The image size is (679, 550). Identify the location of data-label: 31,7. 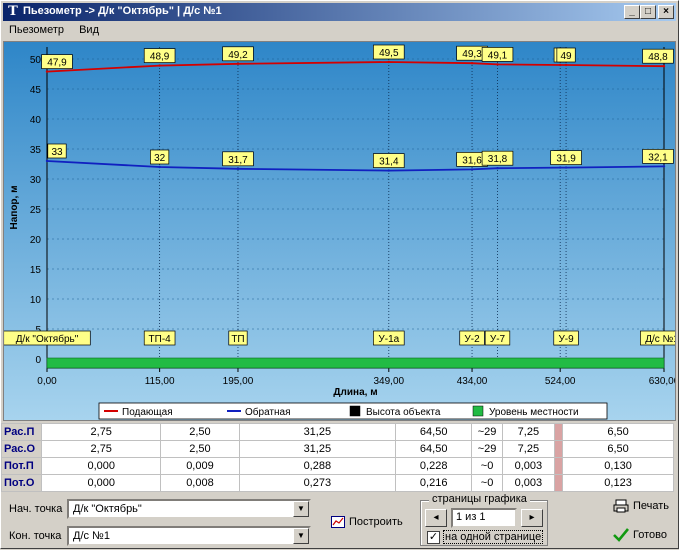
(238, 160).